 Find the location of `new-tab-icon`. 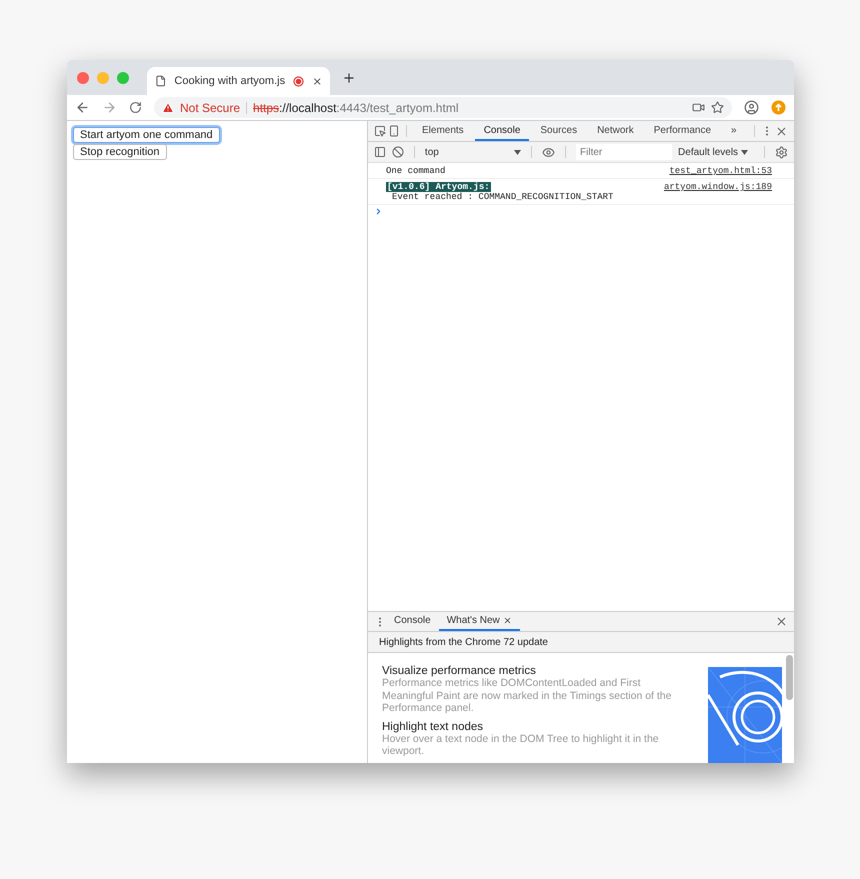

new-tab-icon is located at coordinates (349, 77).